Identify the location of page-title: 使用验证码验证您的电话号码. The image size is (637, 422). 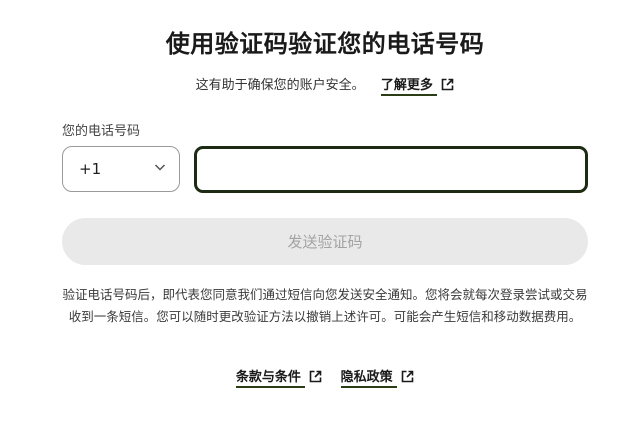
(325, 44).